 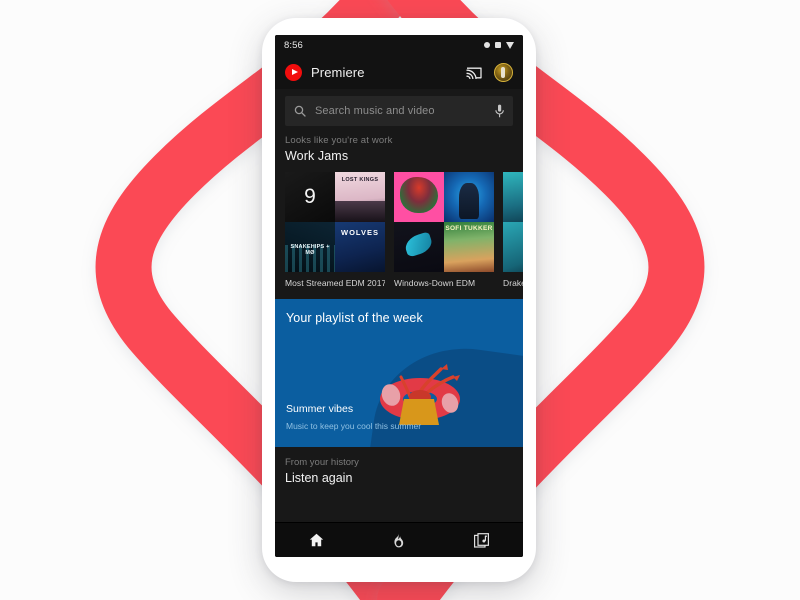 I want to click on section-eyebrow: Looks like you're at work, so click(x=339, y=140).